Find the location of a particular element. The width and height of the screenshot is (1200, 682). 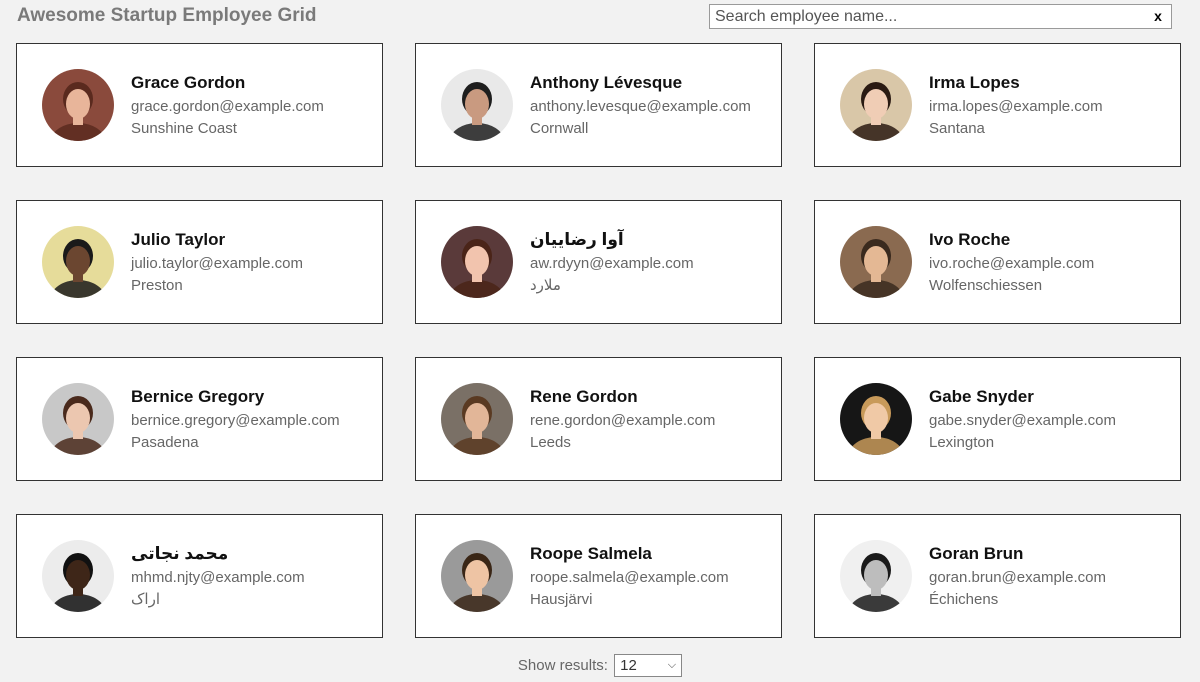

employee-name: Goran Brun is located at coordinates (976, 553).